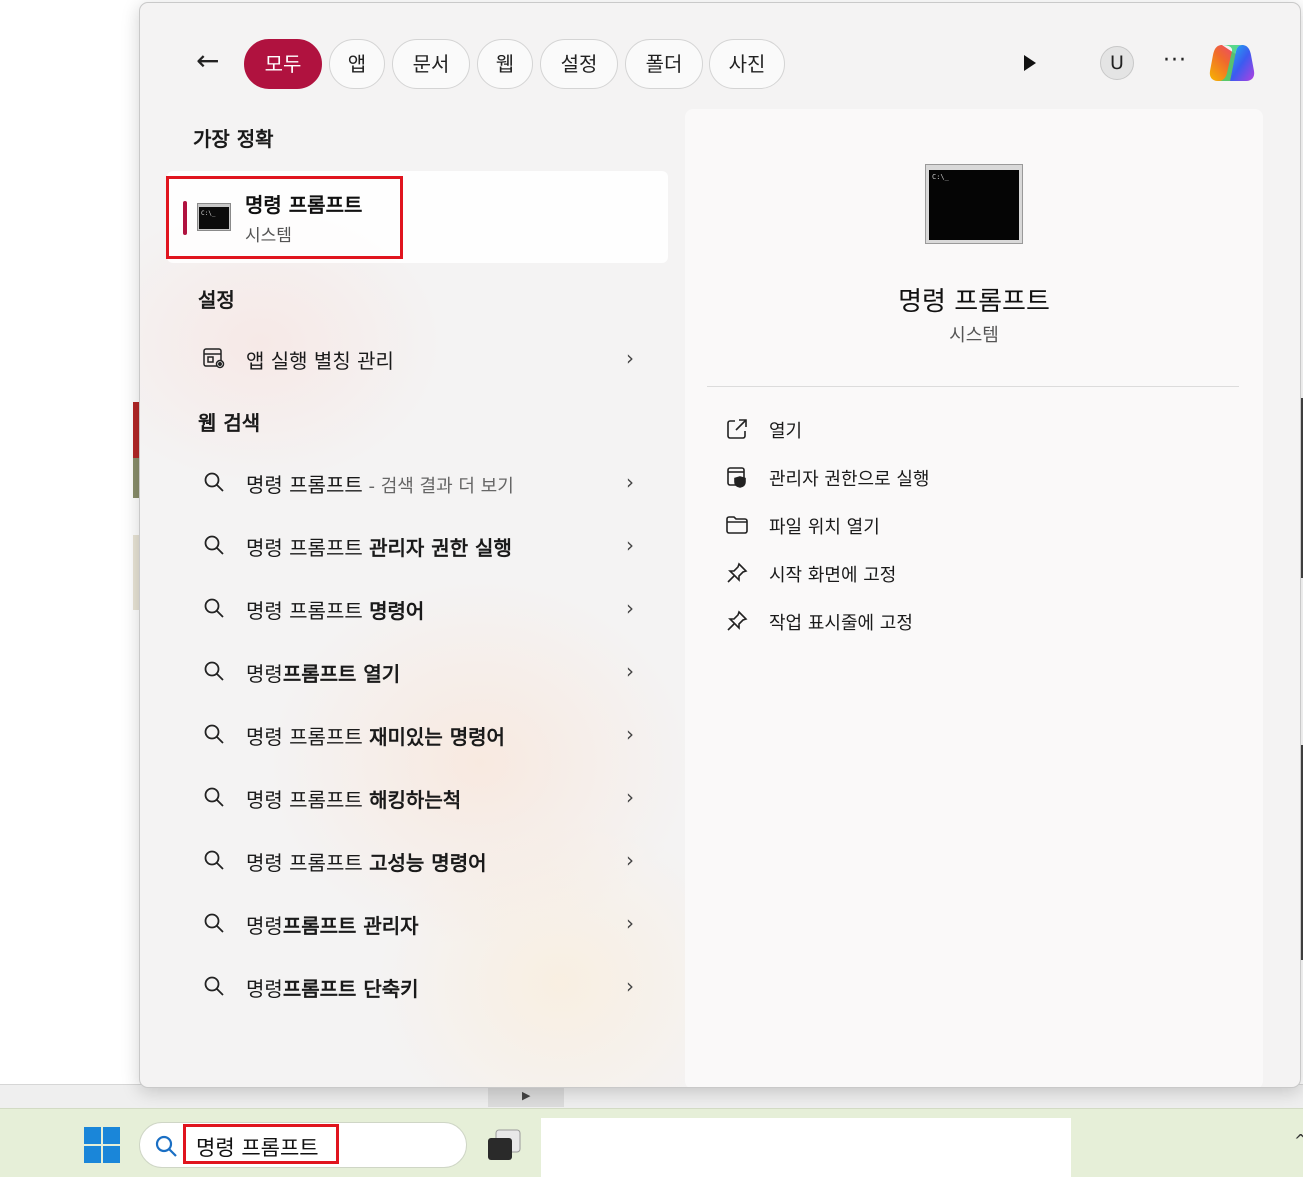 This screenshot has width=1303, height=1177. Describe the element at coordinates (925, 621) in the screenshot. I see `action-pin-to-taskbar: 작업 표시줄에 고정` at that location.